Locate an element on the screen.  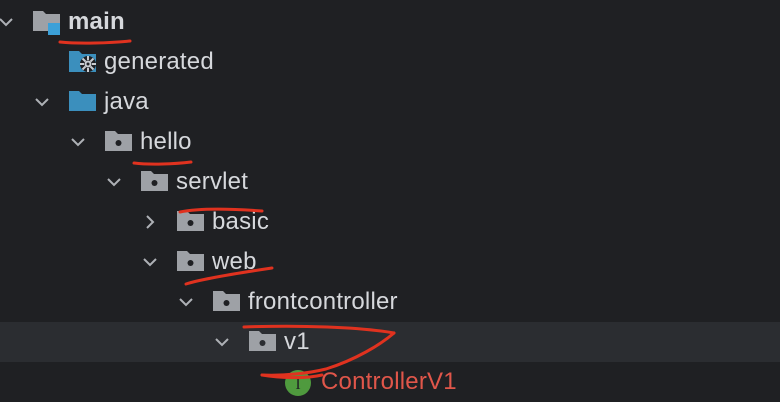
tree-label-servlet: servlet is located at coordinates (212, 181).